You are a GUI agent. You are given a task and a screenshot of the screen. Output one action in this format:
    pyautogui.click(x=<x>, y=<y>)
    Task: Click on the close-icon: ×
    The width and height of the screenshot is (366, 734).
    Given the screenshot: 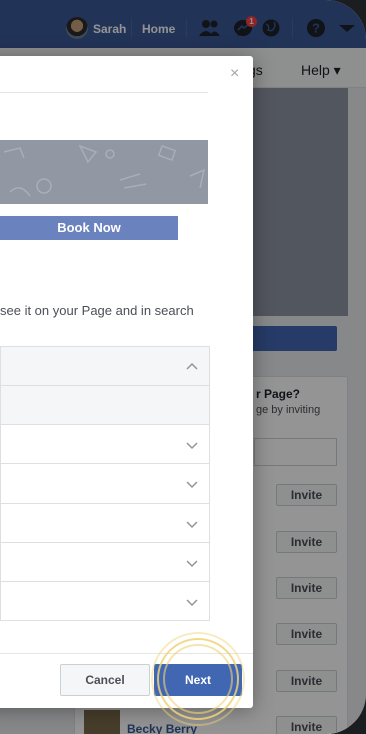 What is the action you would take?
    pyautogui.click(x=234, y=74)
    